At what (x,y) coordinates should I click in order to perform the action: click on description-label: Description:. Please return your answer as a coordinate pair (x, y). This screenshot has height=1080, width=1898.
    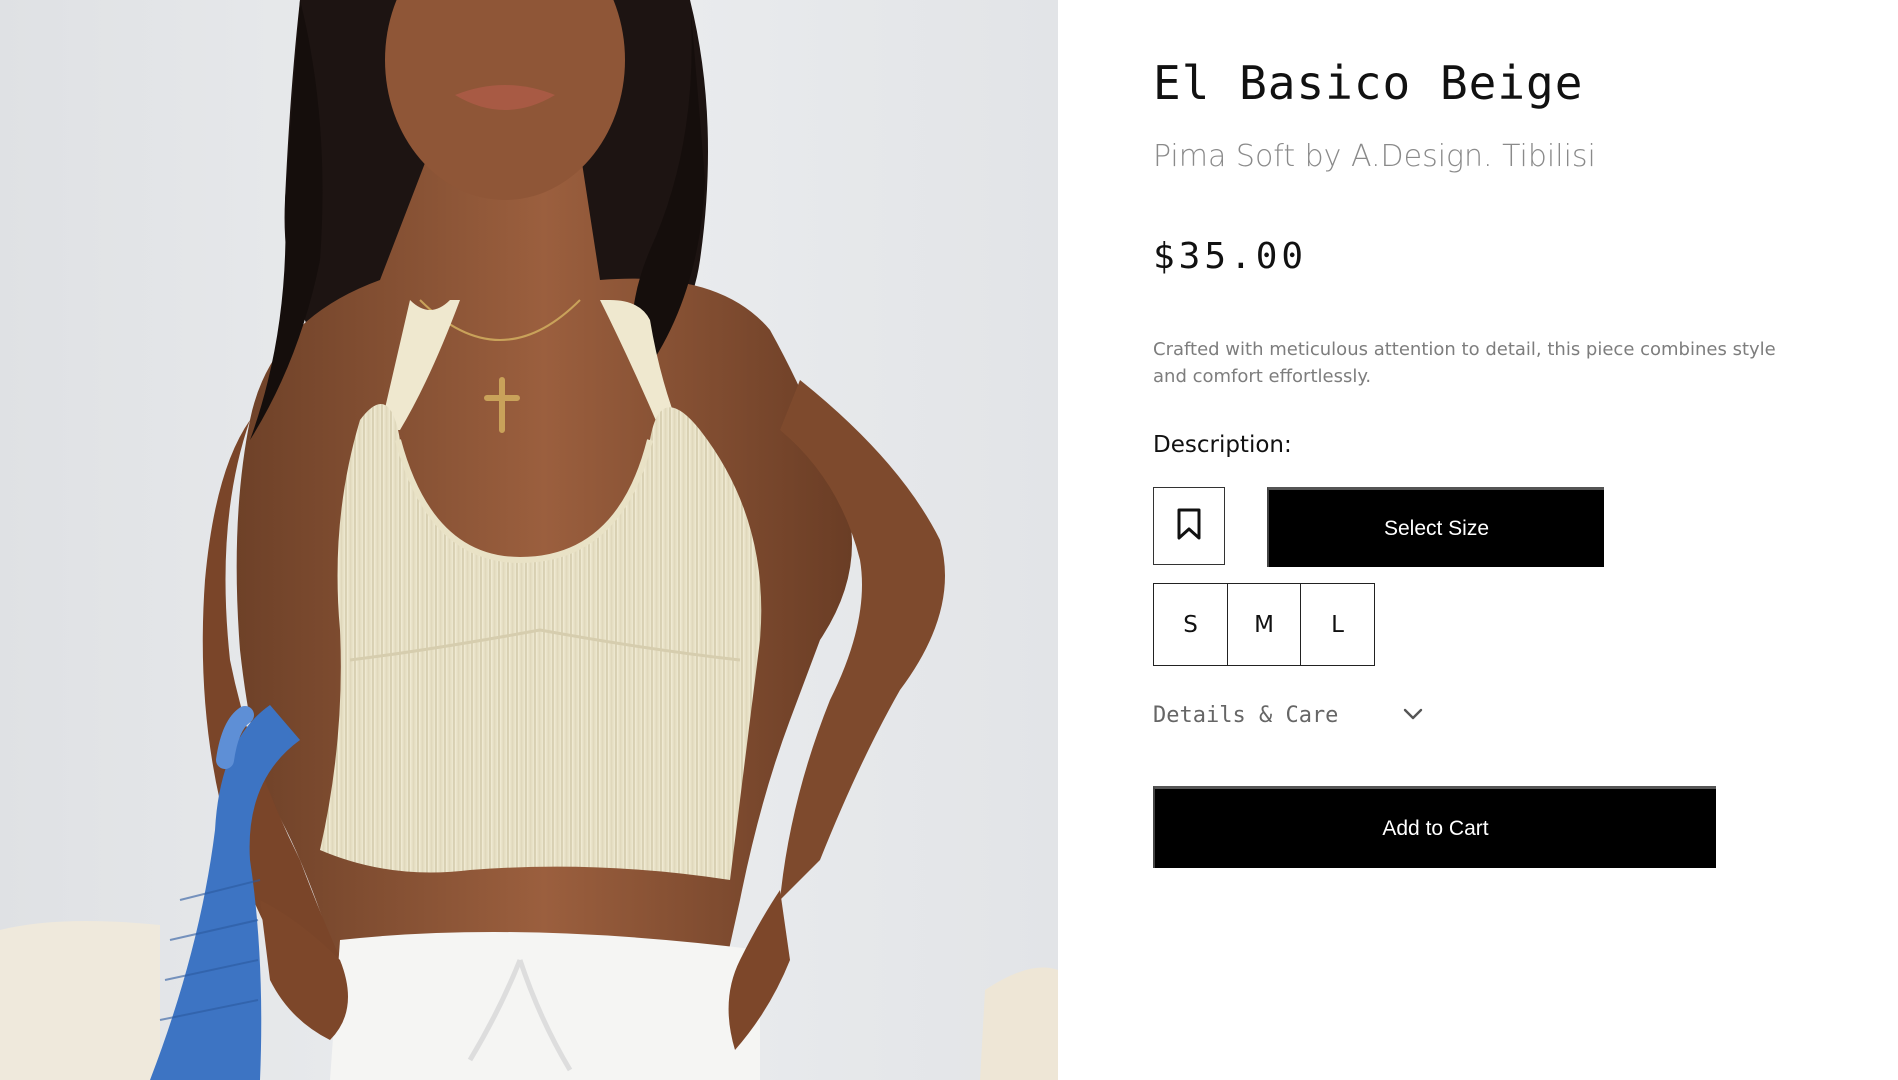
    Looking at the image, I should click on (1222, 445).